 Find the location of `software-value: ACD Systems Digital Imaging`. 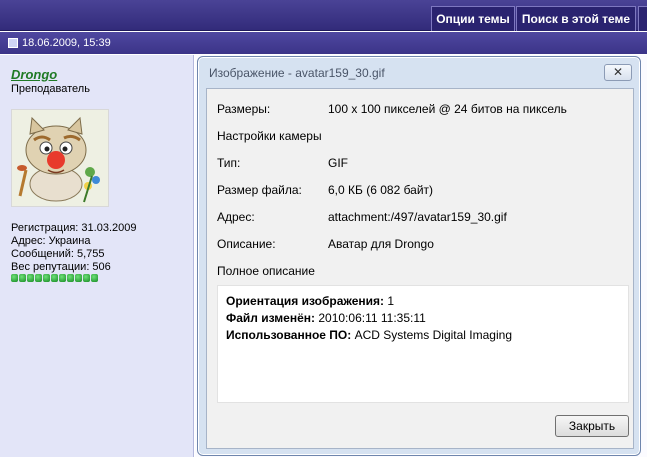

software-value: ACD Systems Digital Imaging is located at coordinates (433, 335).